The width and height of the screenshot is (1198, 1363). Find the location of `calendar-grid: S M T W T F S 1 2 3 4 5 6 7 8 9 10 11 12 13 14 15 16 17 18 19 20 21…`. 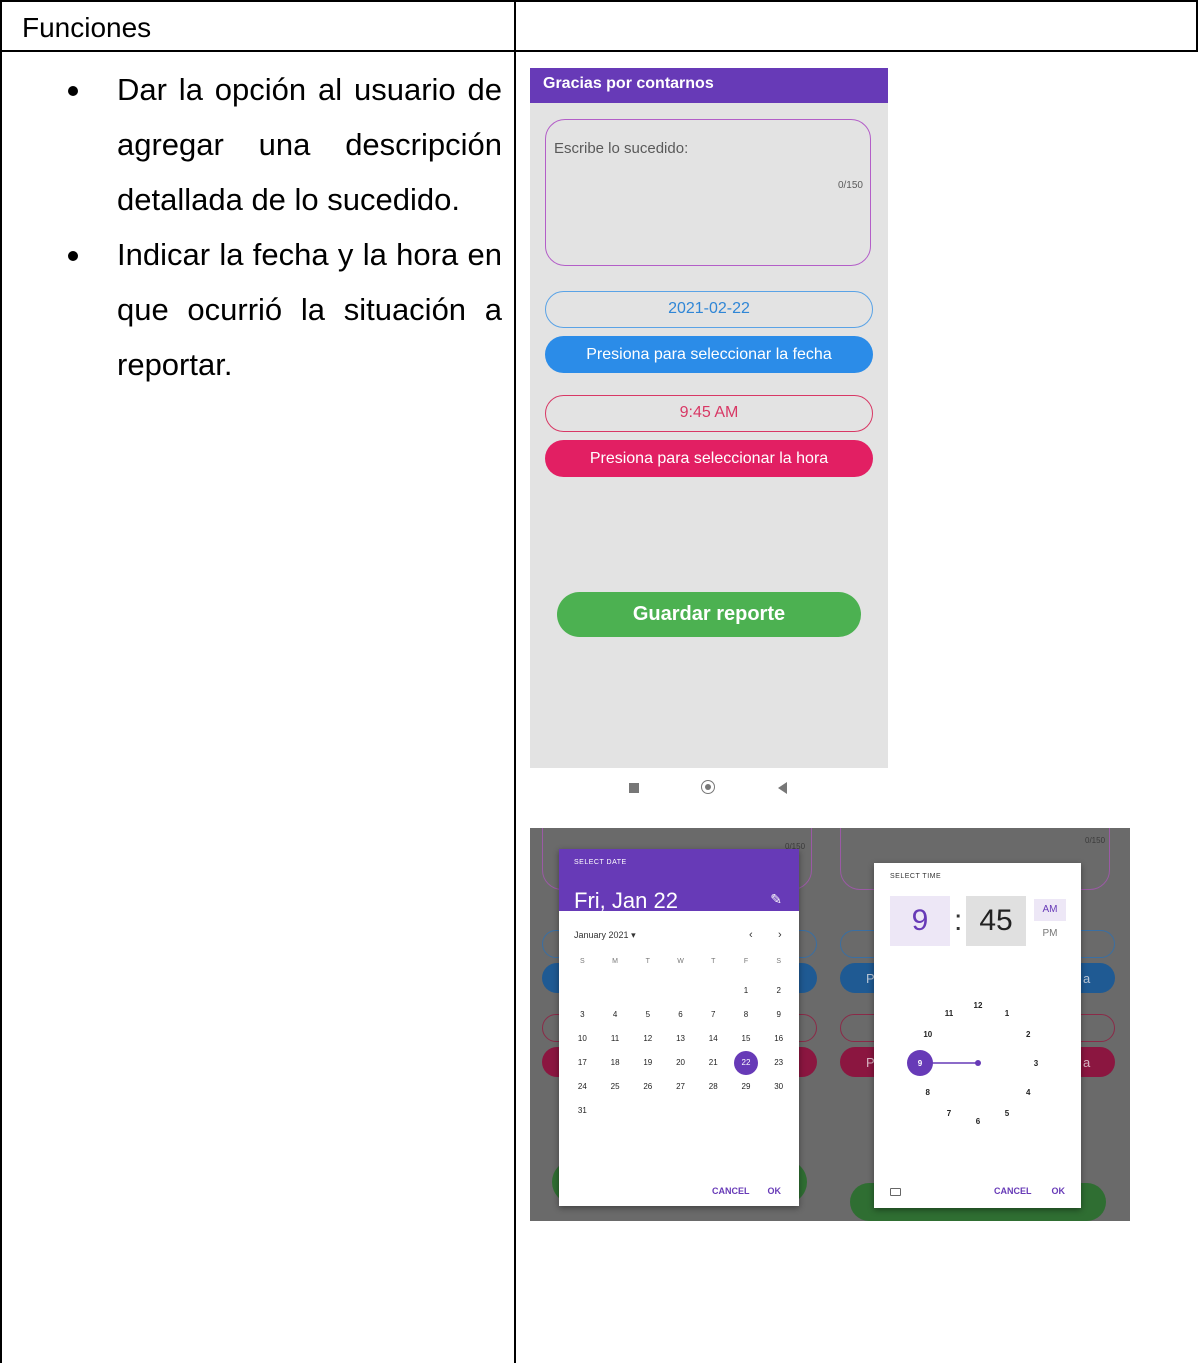

calendar-grid: S M T W T F S 1 2 3 4 5 6 7 8 9 10 11 12 13 14 15 16 17 18 19 20 21… is located at coordinates (680, 1039).